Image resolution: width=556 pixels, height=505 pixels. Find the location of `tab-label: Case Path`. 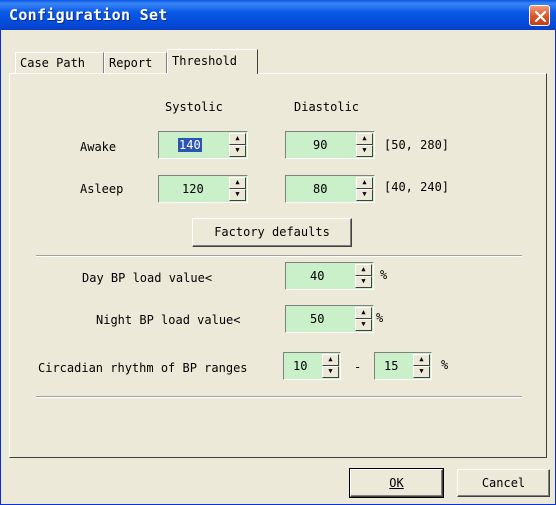

tab-label: Case Path is located at coordinates (53, 63).